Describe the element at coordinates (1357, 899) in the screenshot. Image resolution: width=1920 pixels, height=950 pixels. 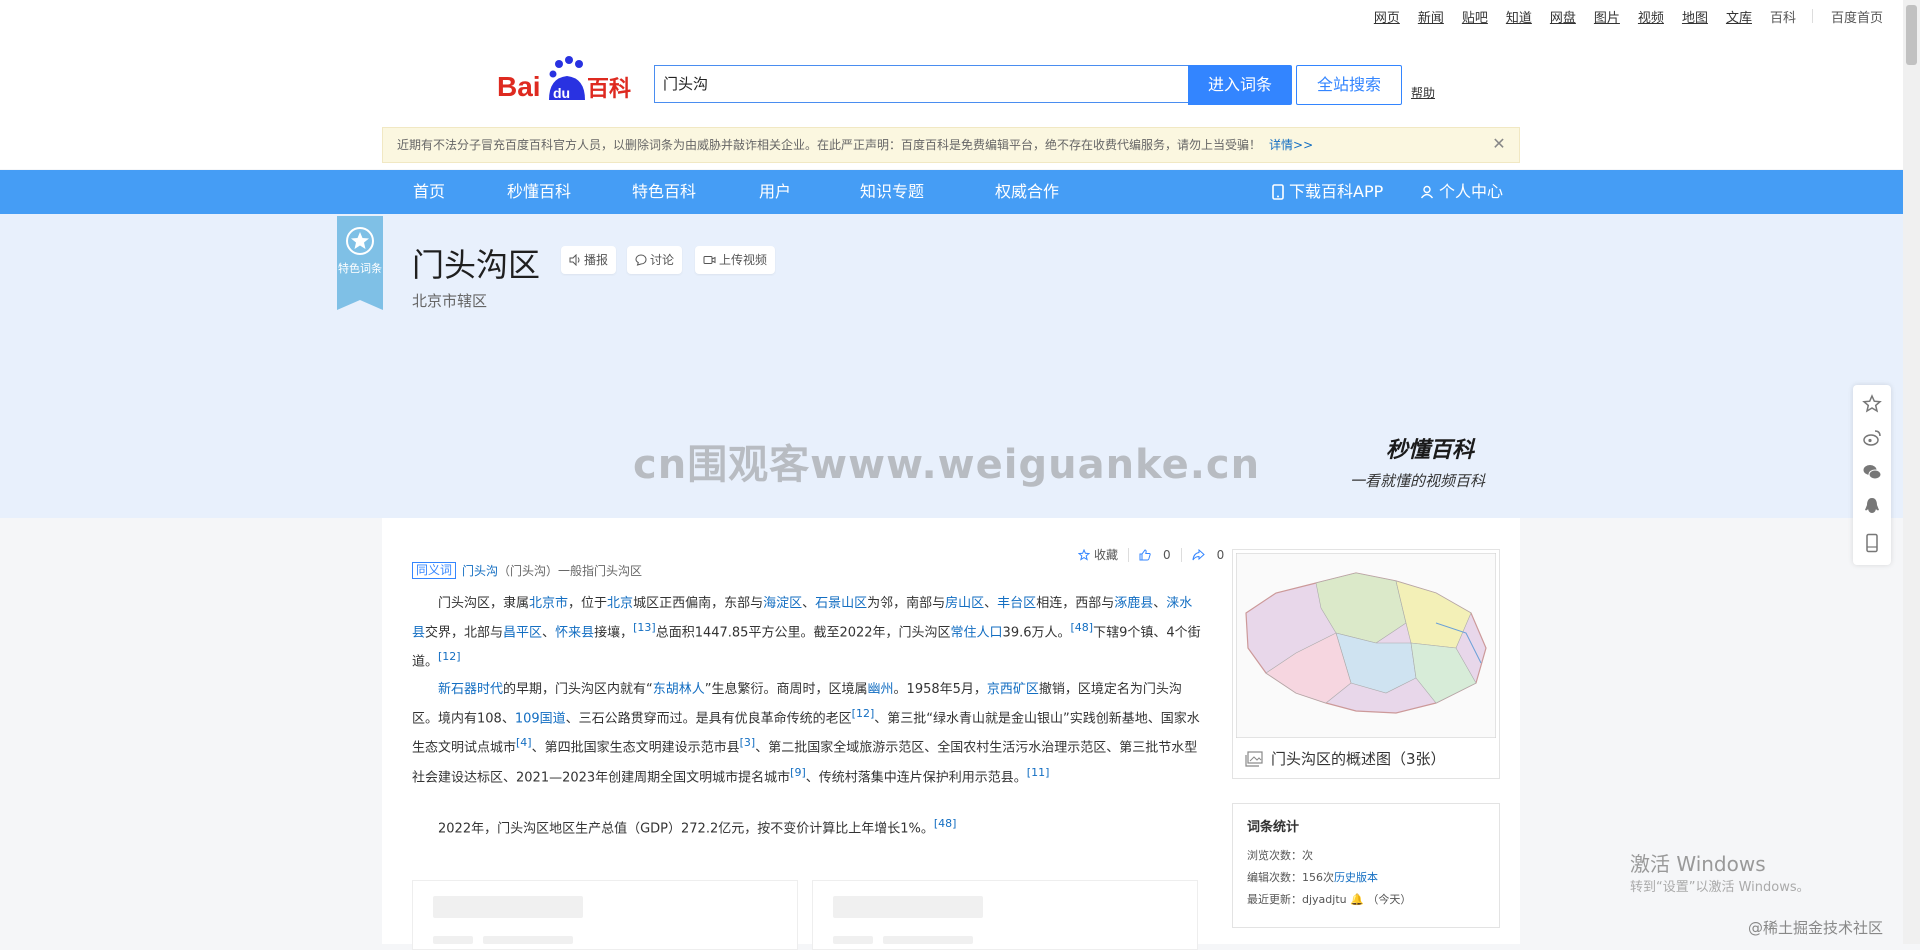
I see `bell-icon: 🔔` at that location.